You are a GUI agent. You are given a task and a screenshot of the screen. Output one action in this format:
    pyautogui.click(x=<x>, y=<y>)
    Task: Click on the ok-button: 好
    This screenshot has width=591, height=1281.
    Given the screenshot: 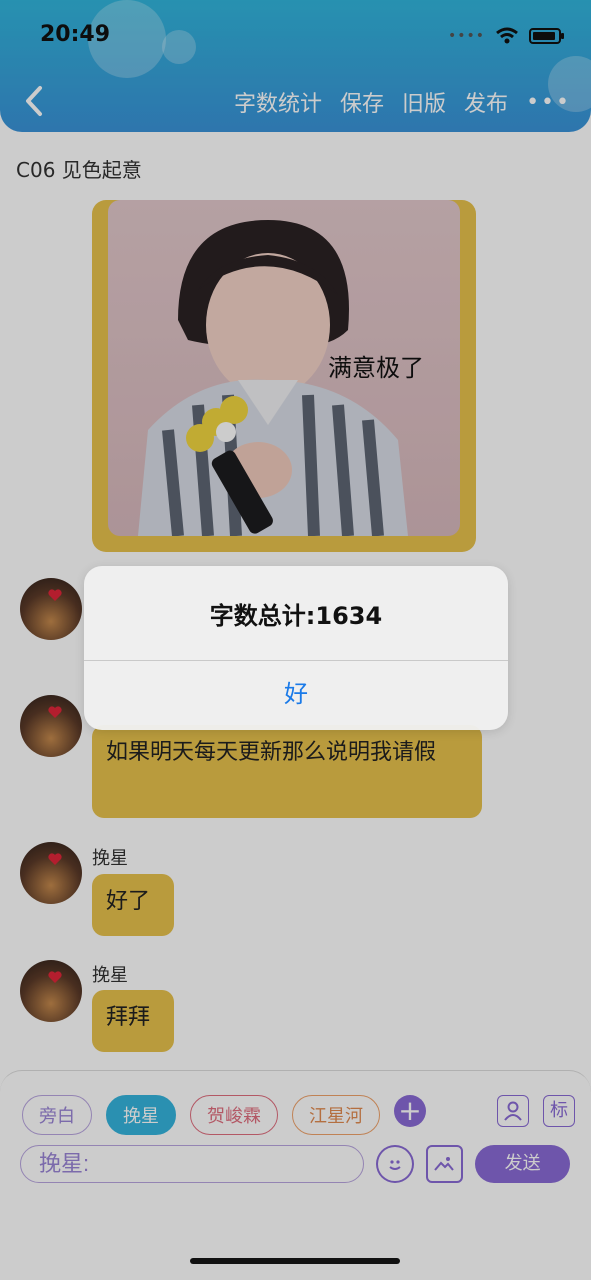 What is the action you would take?
    pyautogui.click(x=296, y=691)
    